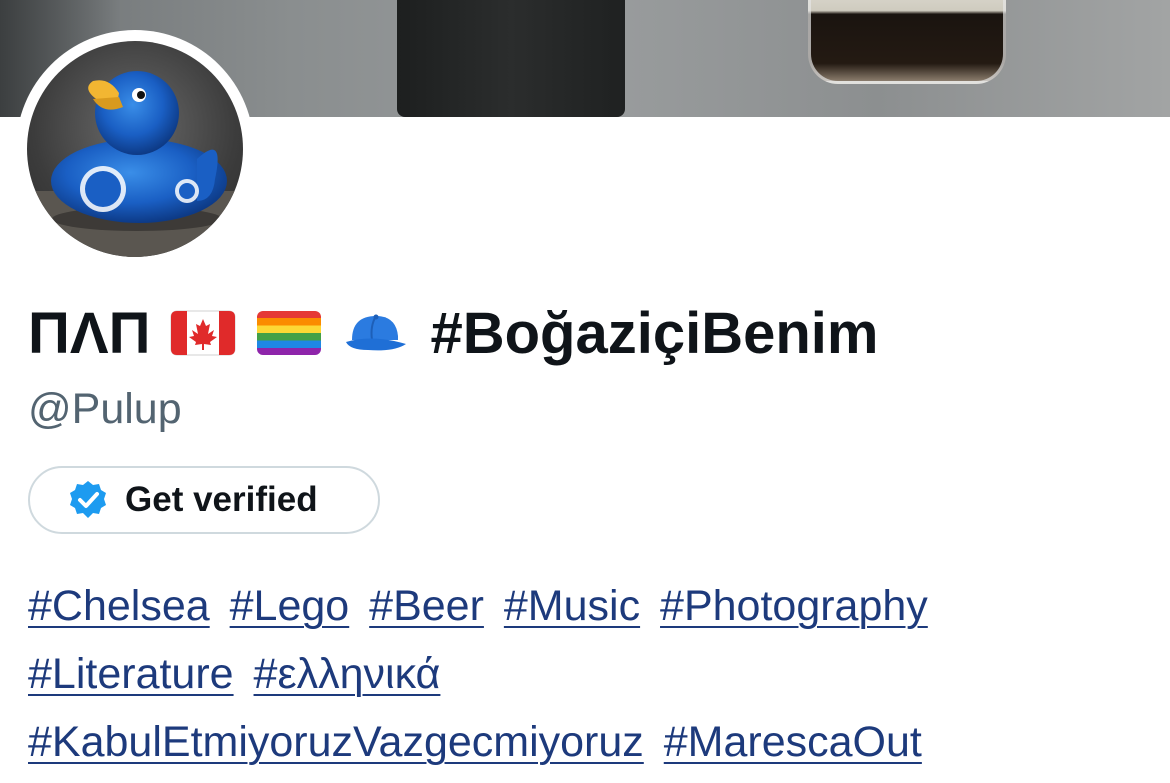 This screenshot has width=1170, height=783. I want to click on get-verified-label: Get verified, so click(221, 499).